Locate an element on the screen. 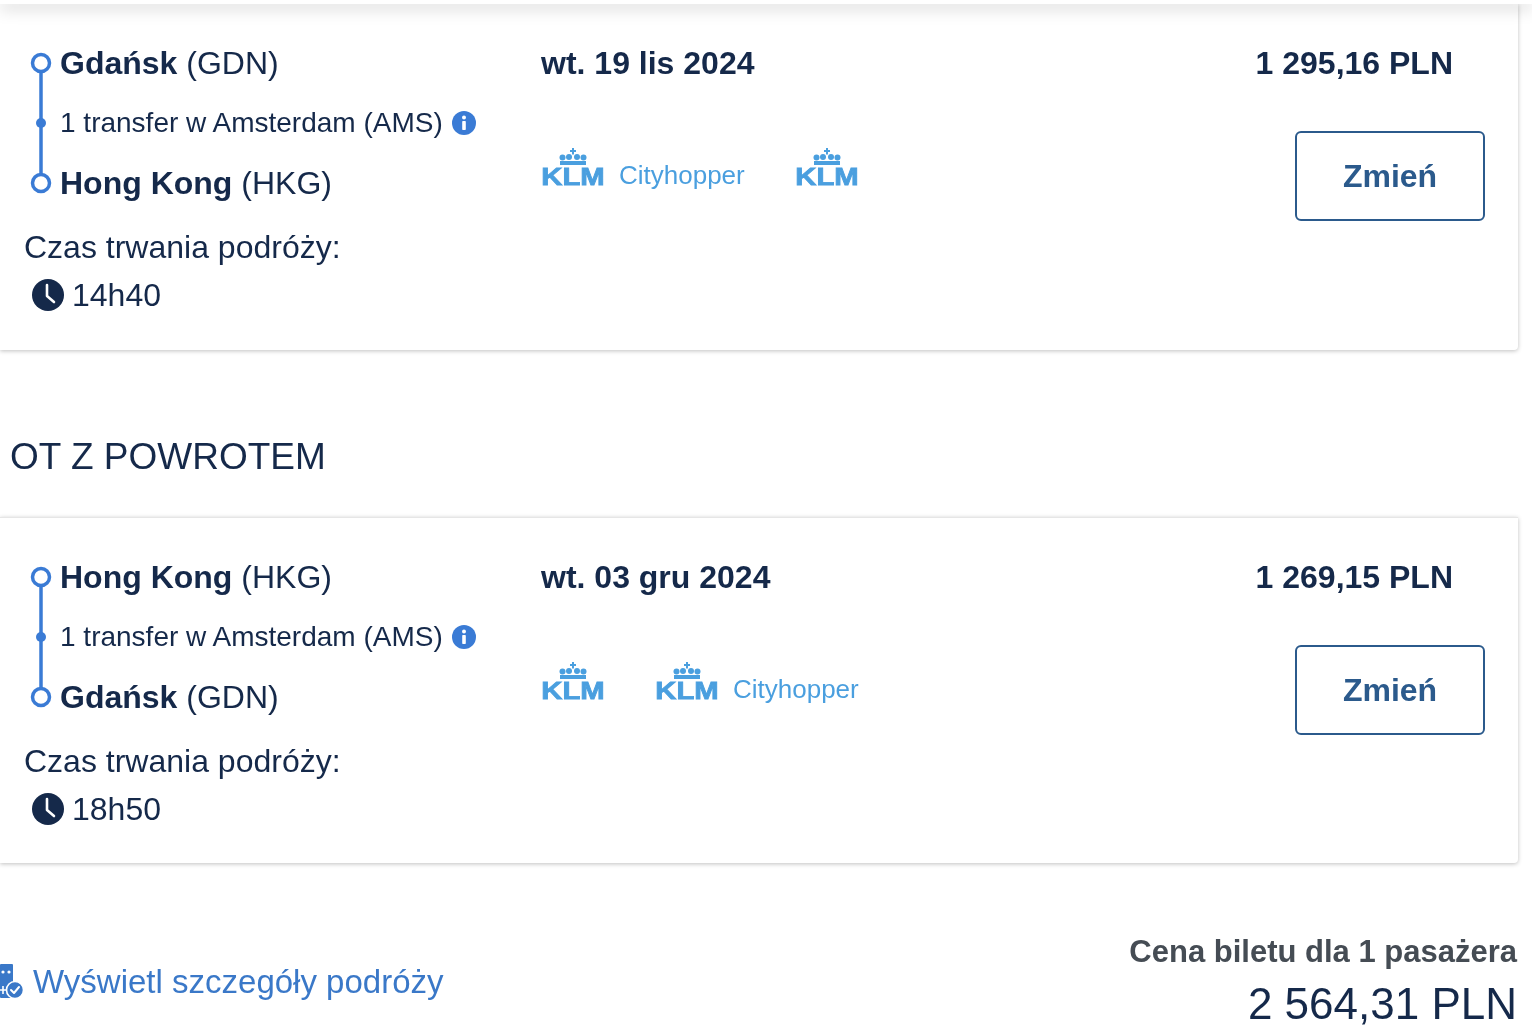  ticket-price-label: Cena biletu dla 1 pasażera is located at coordinates (1323, 952).